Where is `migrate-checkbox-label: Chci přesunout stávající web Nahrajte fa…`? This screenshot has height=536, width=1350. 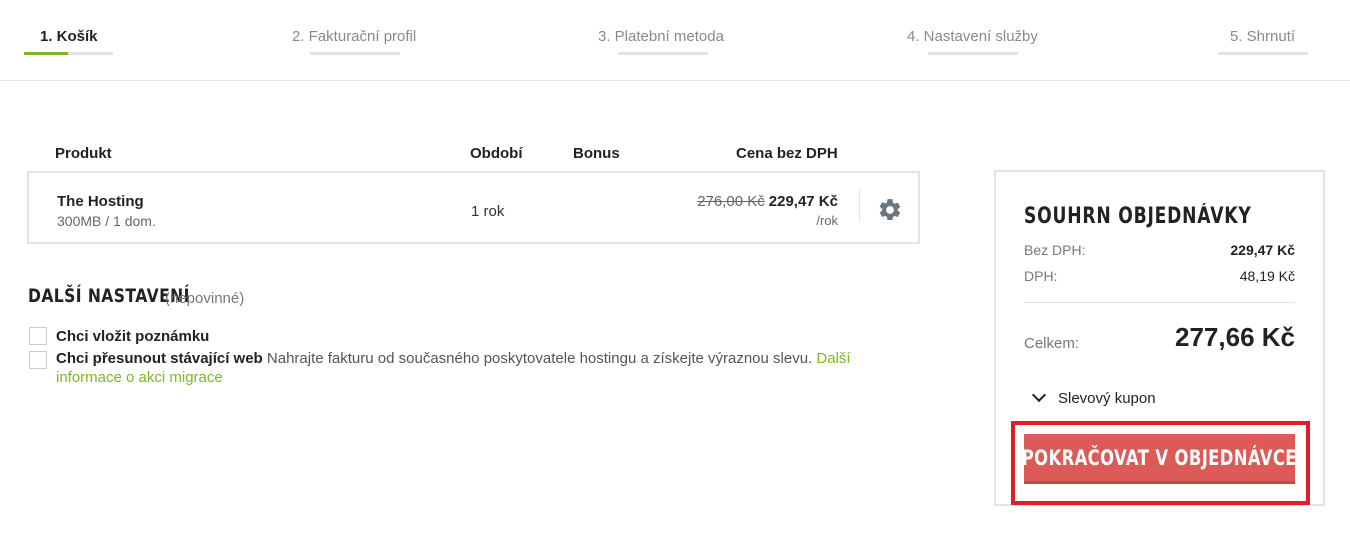 migrate-checkbox-label: Chci přesunout stávající web Nahrajte fa… is located at coordinates (471, 368).